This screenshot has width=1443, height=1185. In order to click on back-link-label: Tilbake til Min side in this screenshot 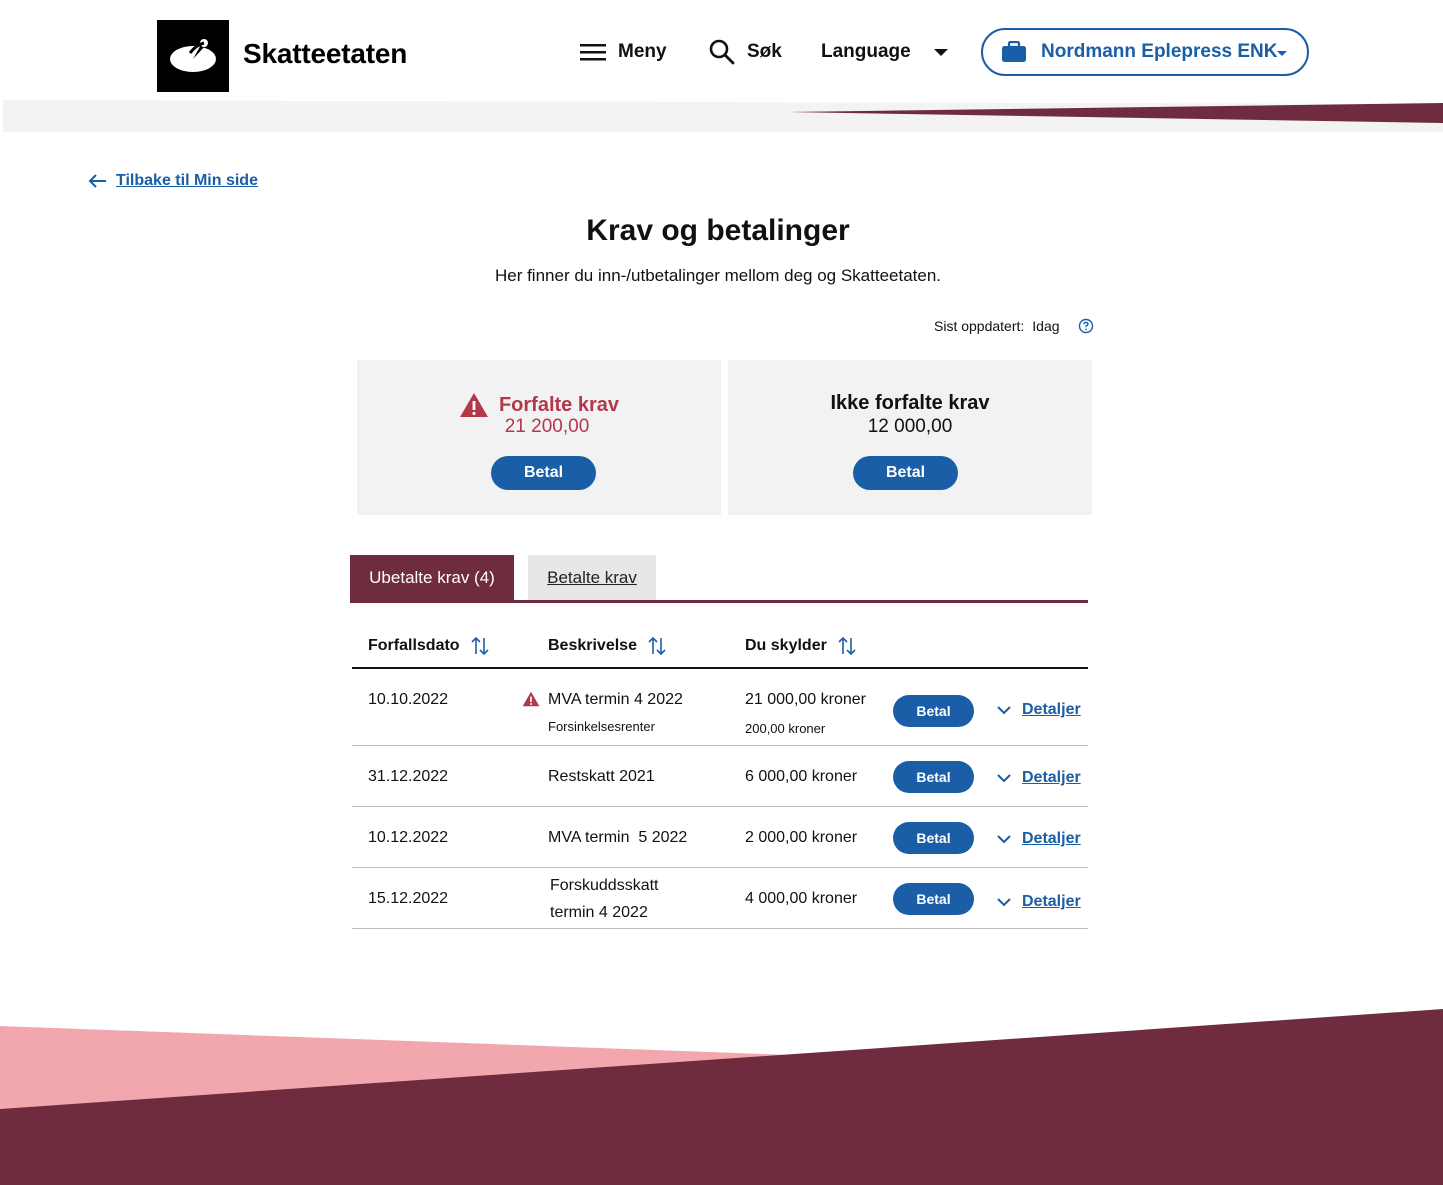, I will do `click(187, 180)`.